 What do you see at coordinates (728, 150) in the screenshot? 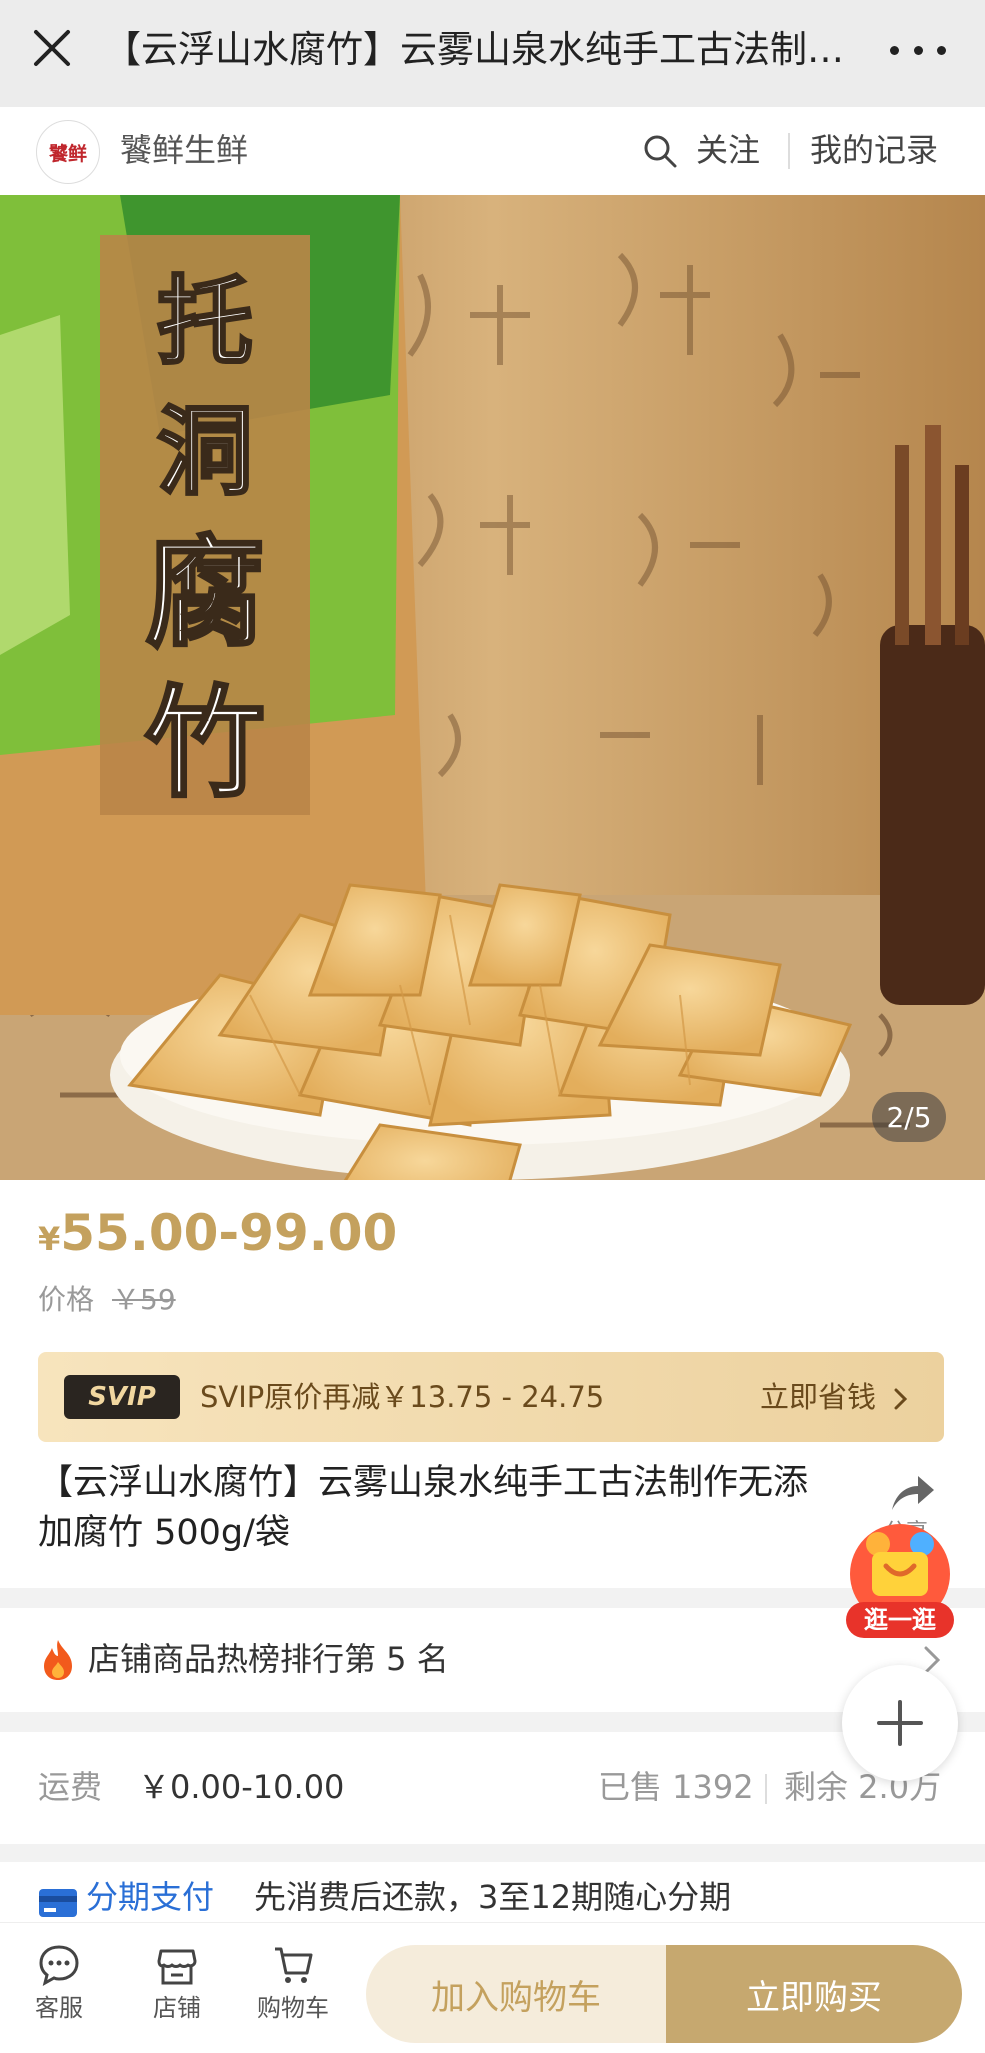
I see `follow-button: 关注` at bounding box center [728, 150].